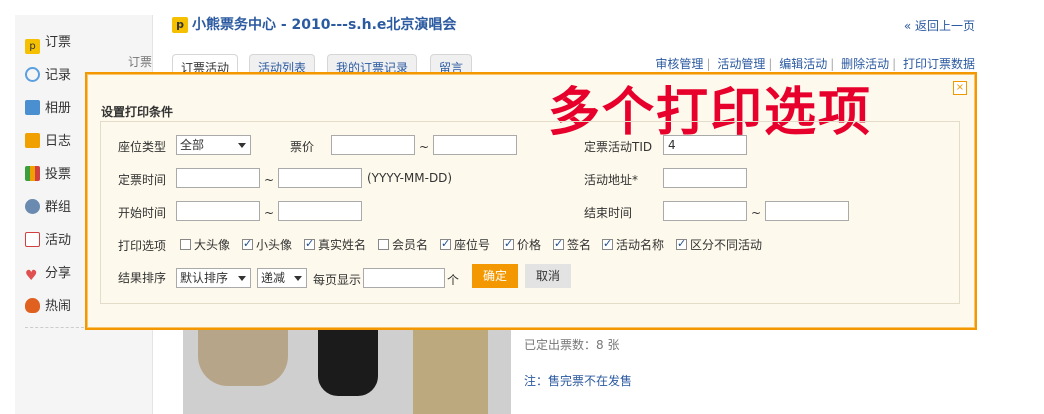 The image size is (1044, 414). I want to click on start-time-input, so click(218, 211).